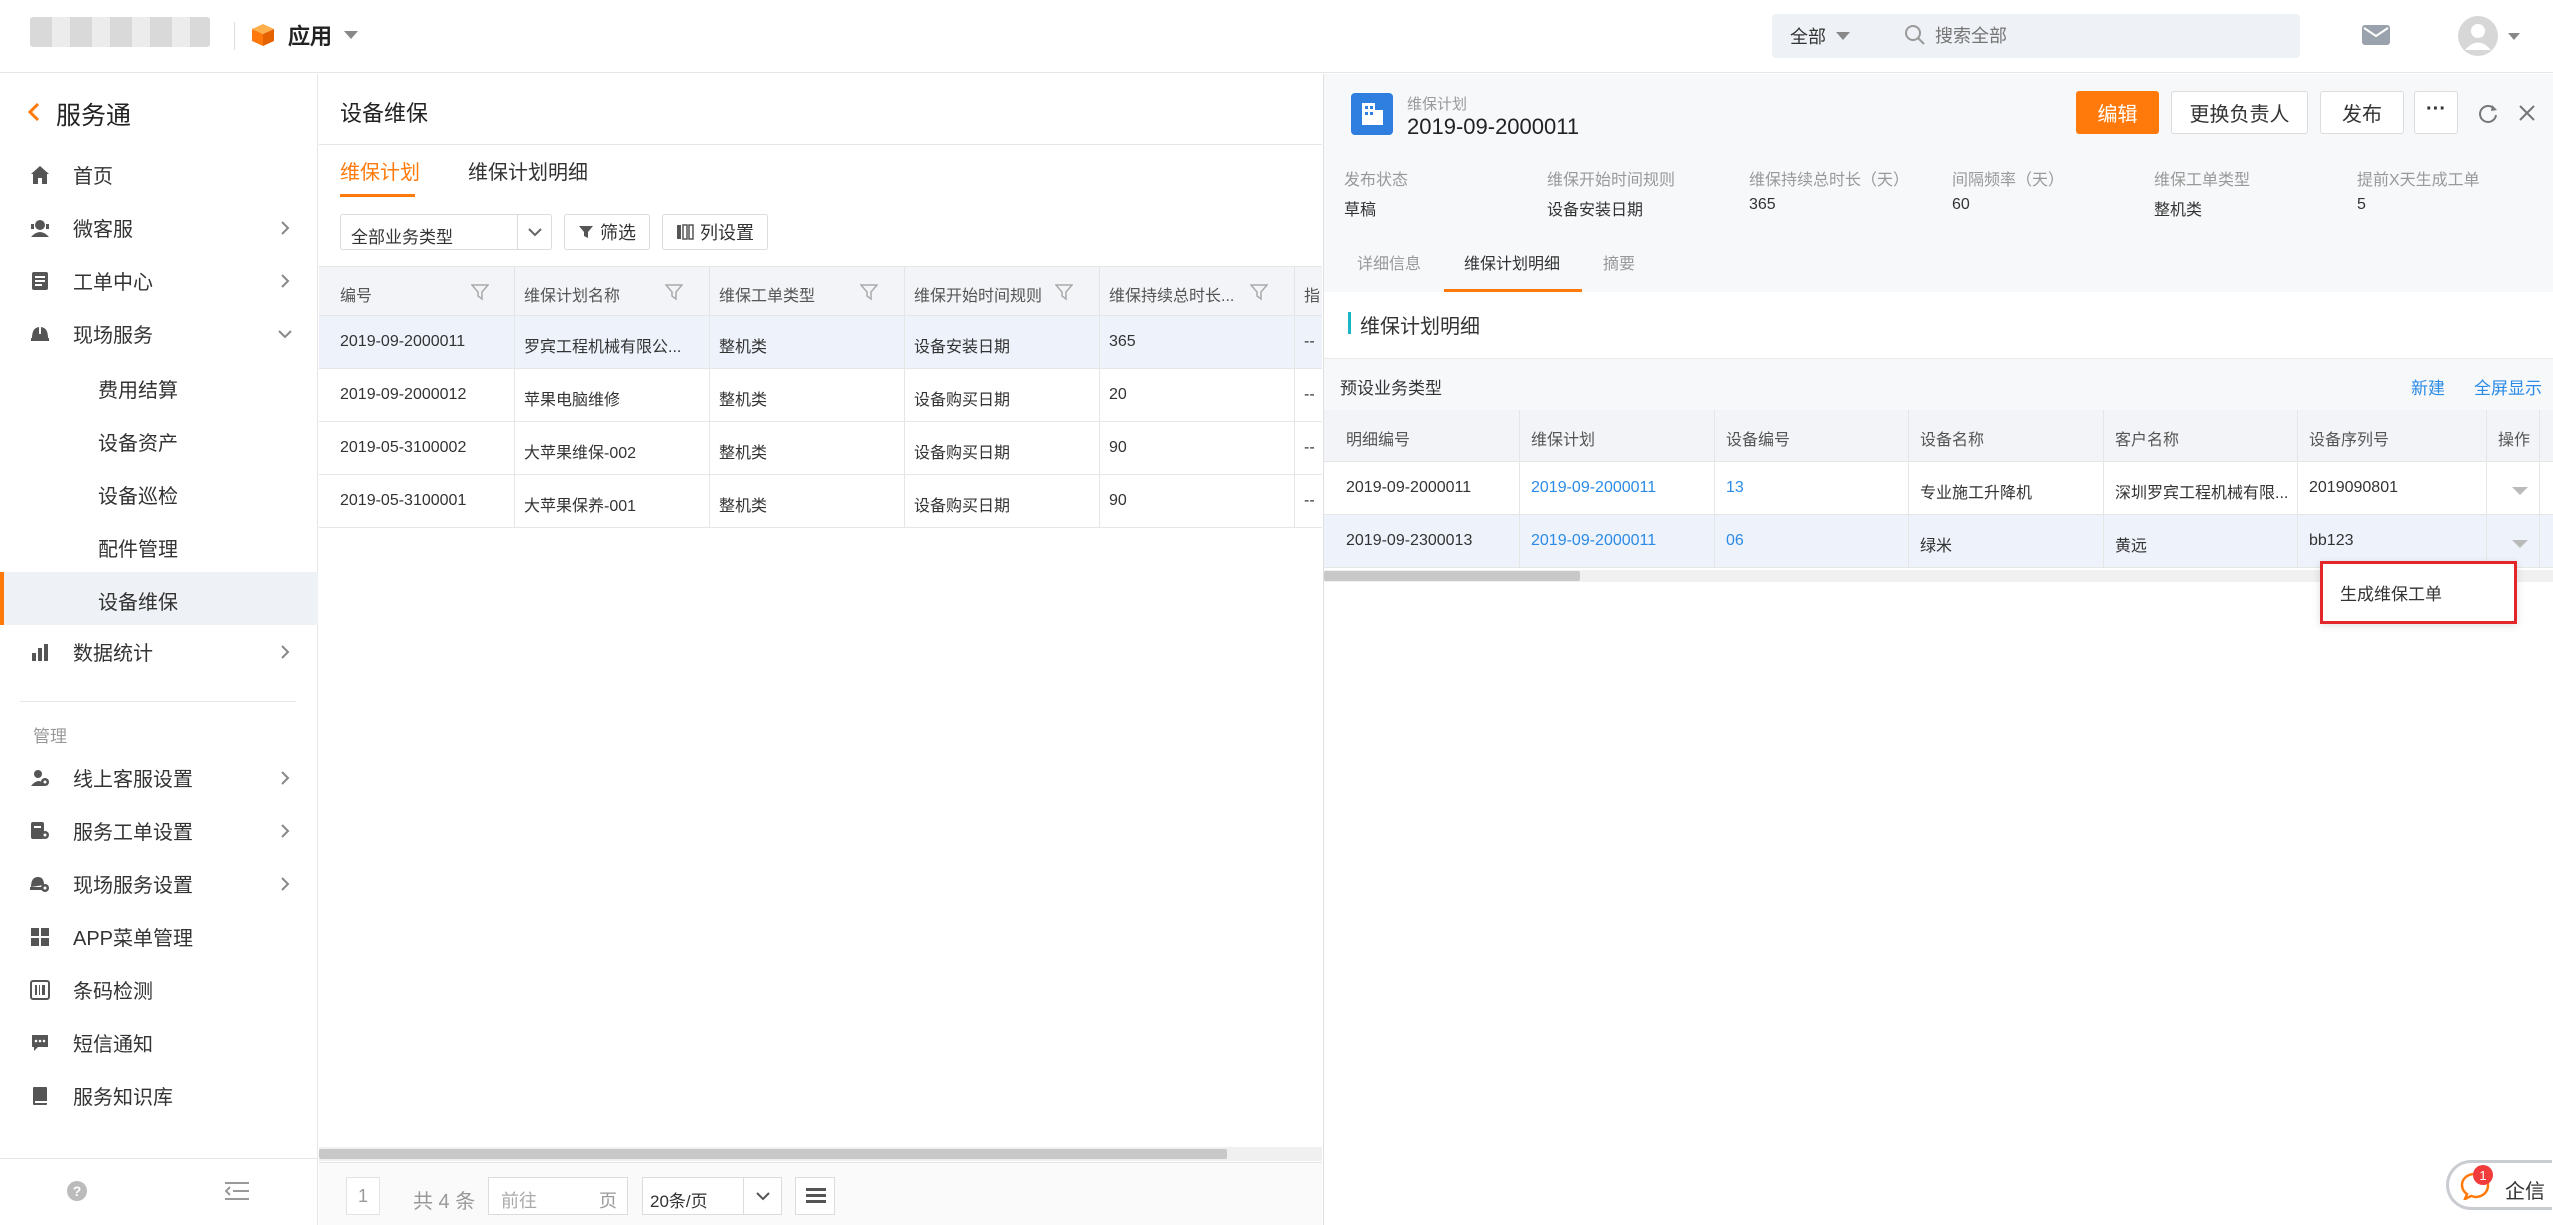 The image size is (2553, 1225). Describe the element at coordinates (1389, 264) in the screenshot. I see `tab-label: 详细信息` at that location.